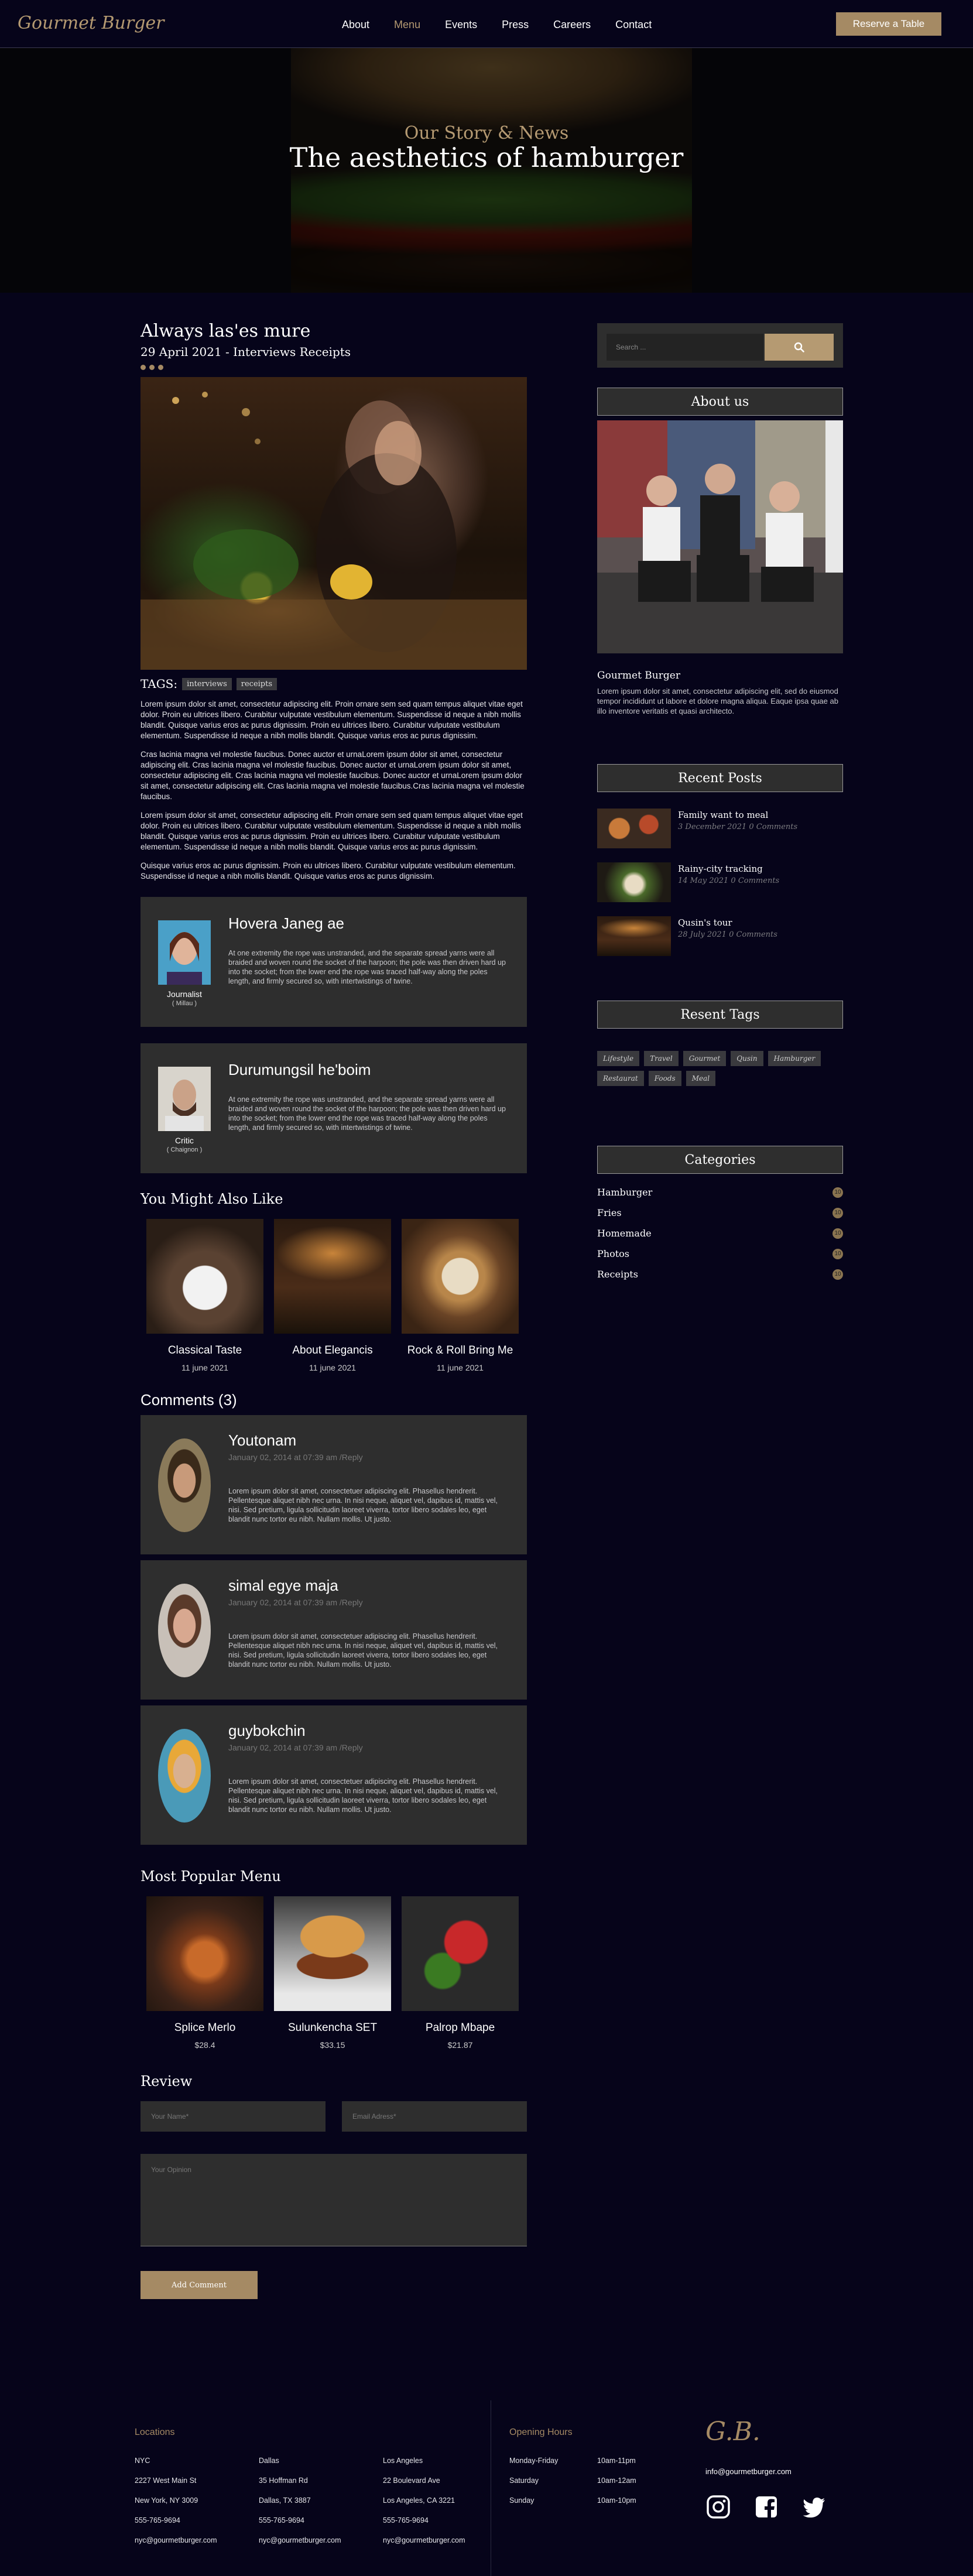  I want to click on tag-meal: Meal, so click(701, 1078).